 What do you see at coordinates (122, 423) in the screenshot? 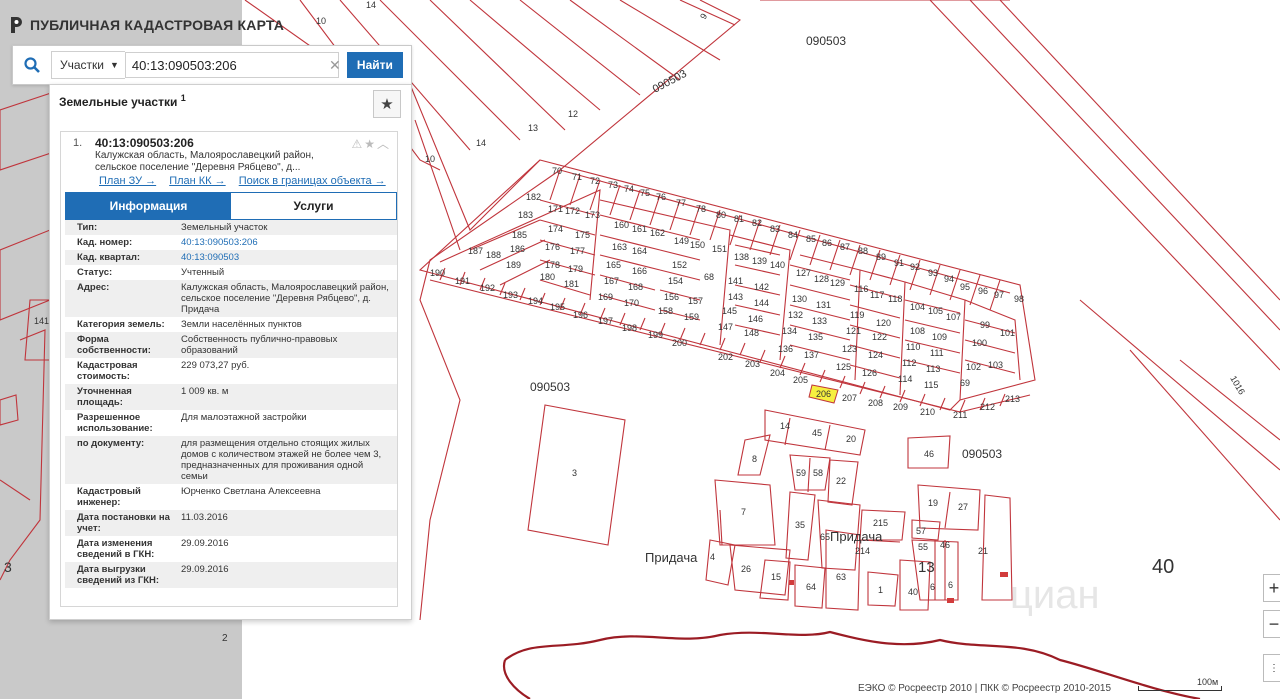
I see `info-key: Разрешенное использование:` at bounding box center [122, 423].